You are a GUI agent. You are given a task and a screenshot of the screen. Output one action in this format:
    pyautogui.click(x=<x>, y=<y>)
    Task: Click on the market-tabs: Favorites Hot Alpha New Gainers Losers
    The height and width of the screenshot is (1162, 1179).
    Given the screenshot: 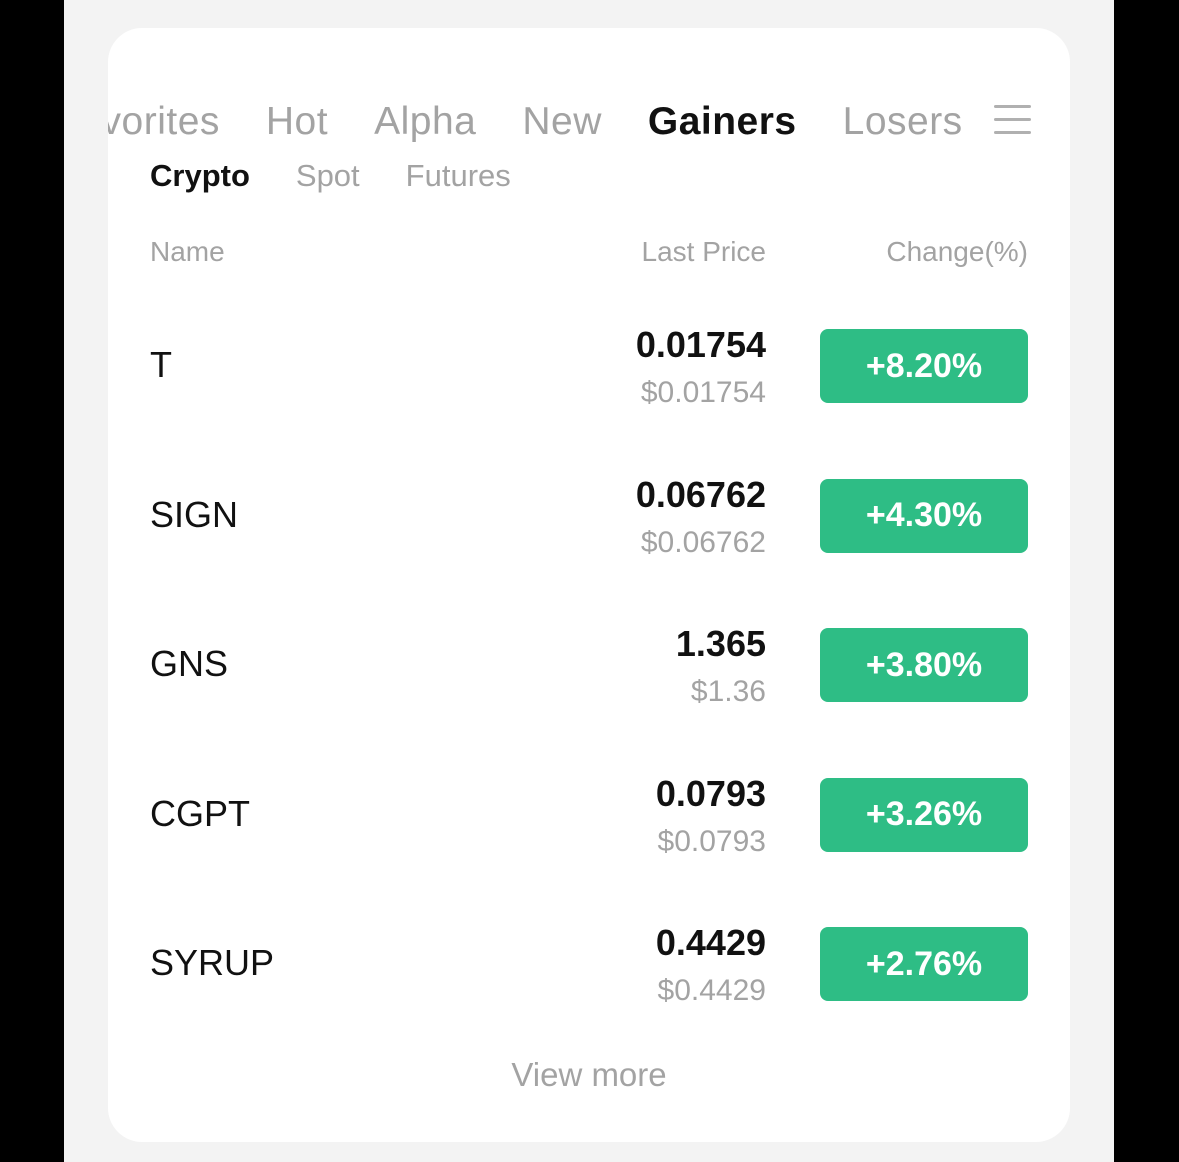 What is the action you would take?
    pyautogui.click(x=538, y=122)
    